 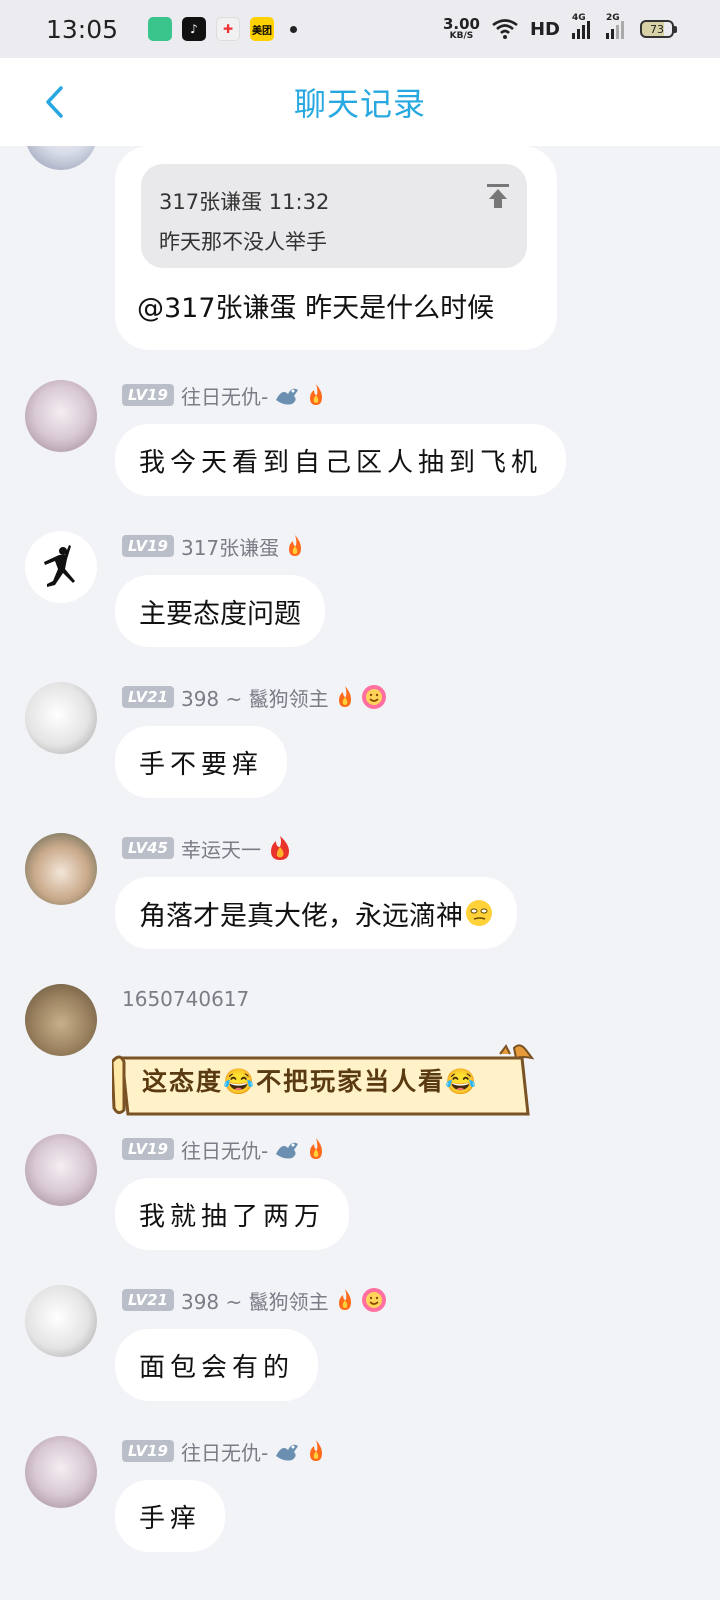 I want to click on message-bubble: 手痒, so click(x=170, y=1516).